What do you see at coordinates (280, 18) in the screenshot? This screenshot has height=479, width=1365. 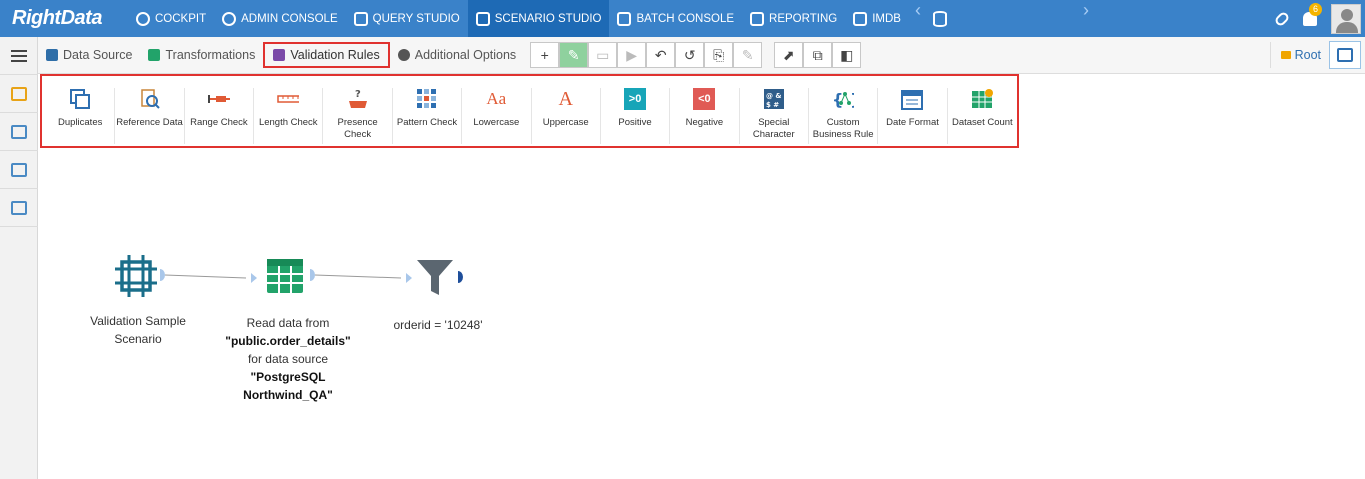 I see `nav-admin-console: ADMIN CONSOLE` at bounding box center [280, 18].